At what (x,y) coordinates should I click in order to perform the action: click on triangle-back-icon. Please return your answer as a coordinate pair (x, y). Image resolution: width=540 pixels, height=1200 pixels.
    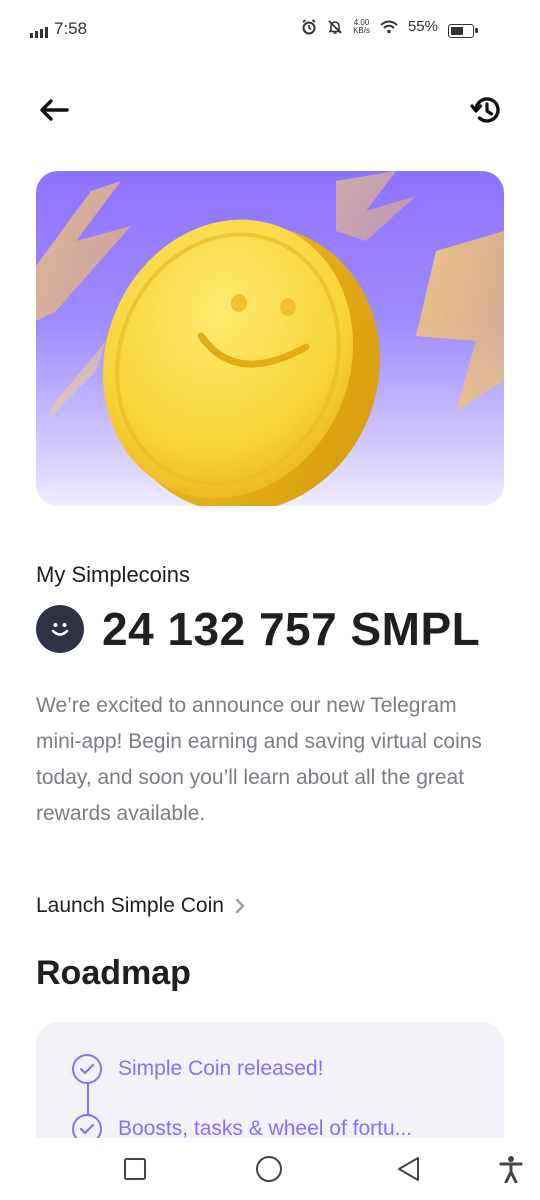
    Looking at the image, I should click on (408, 1169).